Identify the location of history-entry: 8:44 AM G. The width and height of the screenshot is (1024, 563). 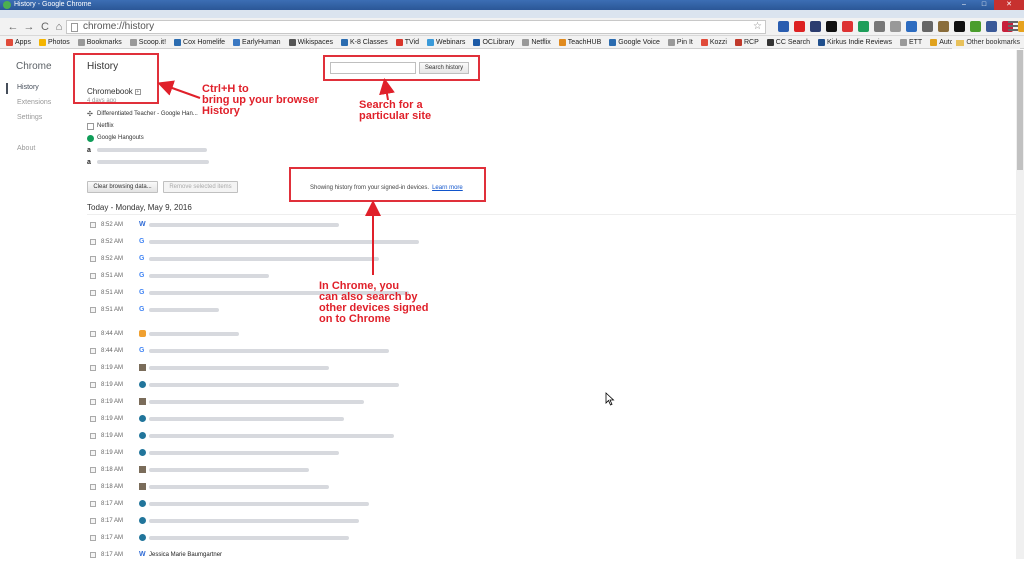
(290, 350).